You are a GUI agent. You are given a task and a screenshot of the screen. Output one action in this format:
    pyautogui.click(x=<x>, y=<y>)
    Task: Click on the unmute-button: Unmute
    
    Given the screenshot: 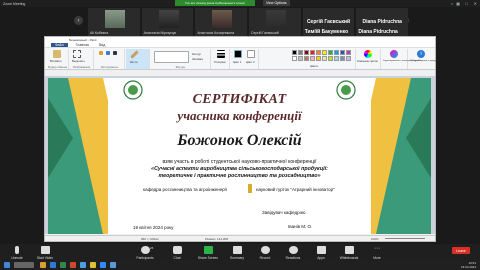 What is the action you would take?
    pyautogui.click(x=17, y=253)
    